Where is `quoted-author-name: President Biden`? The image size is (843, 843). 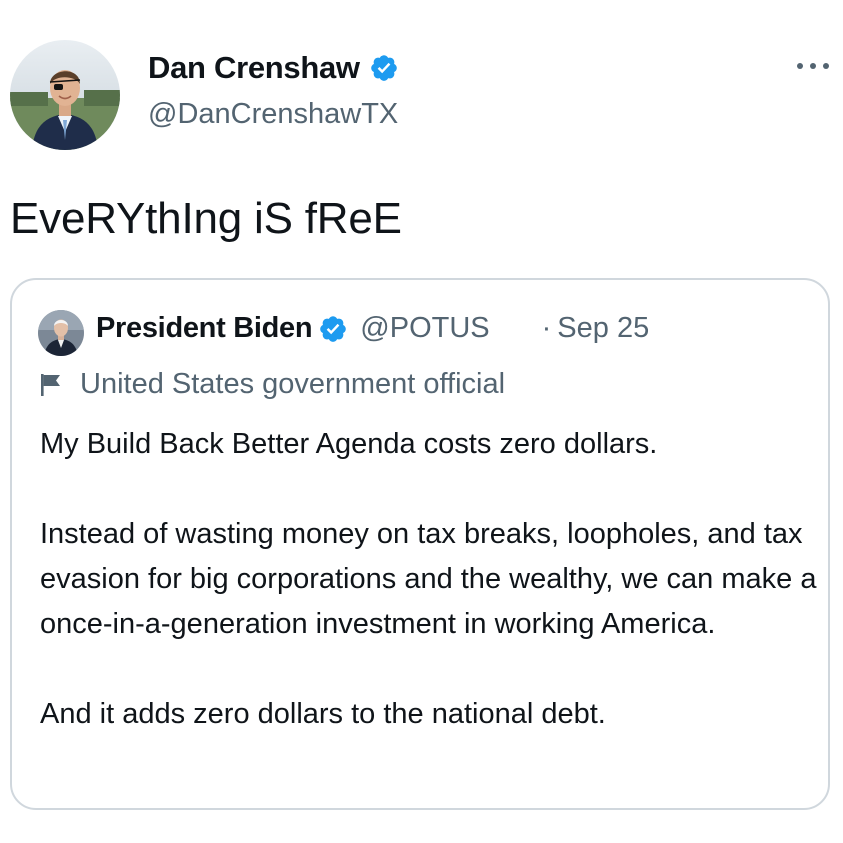 quoted-author-name: President Biden is located at coordinates (204, 328).